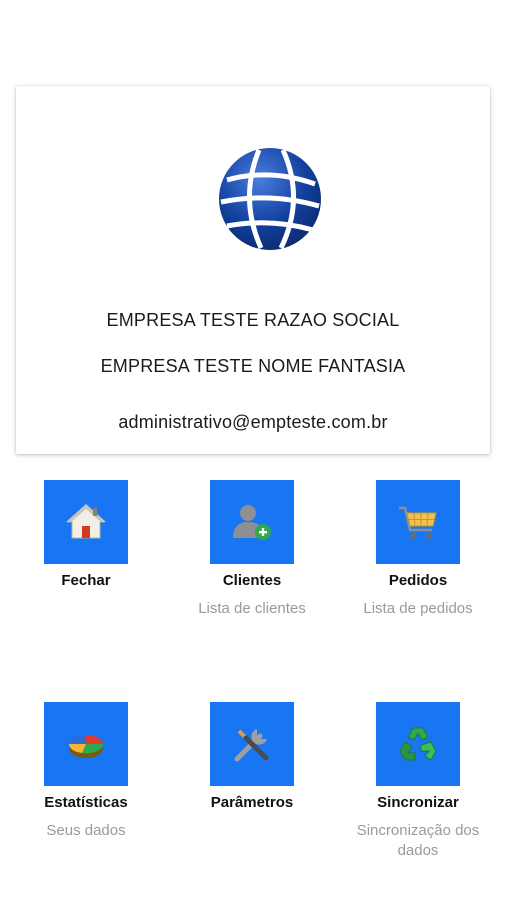  I want to click on add-user-icon, so click(252, 522).